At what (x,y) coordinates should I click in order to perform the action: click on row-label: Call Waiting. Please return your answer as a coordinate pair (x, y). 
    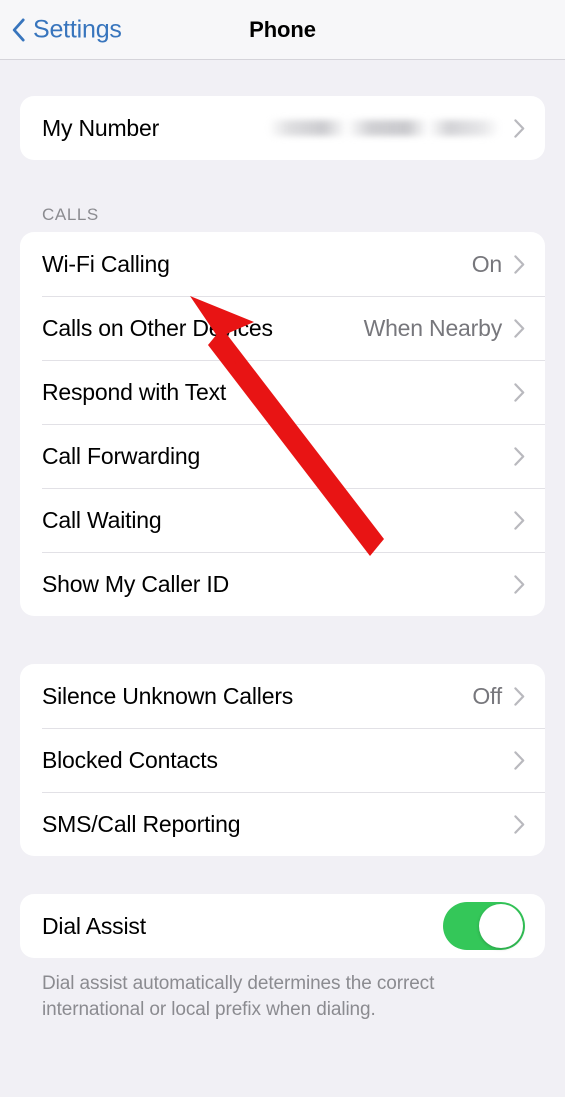
    Looking at the image, I should click on (102, 519).